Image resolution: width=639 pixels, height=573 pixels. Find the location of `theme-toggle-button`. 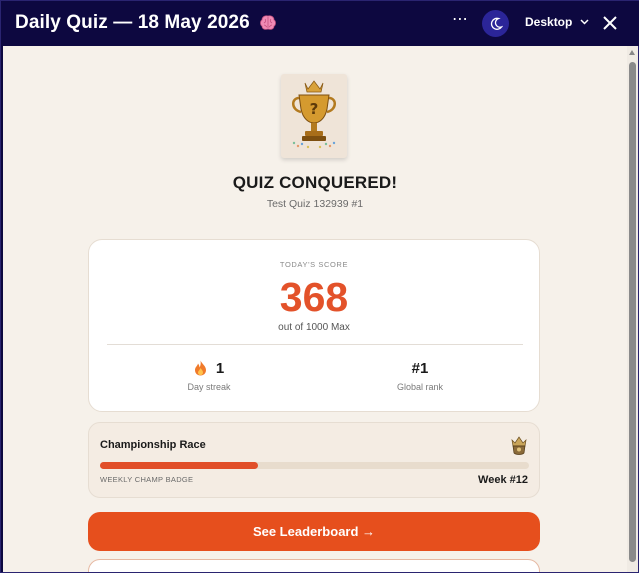

theme-toggle-button is located at coordinates (495, 23).